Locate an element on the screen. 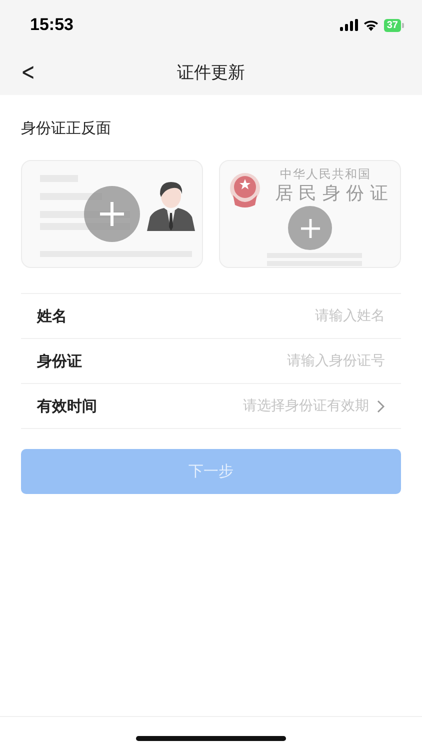  chevron-right-icon is located at coordinates (381, 406).